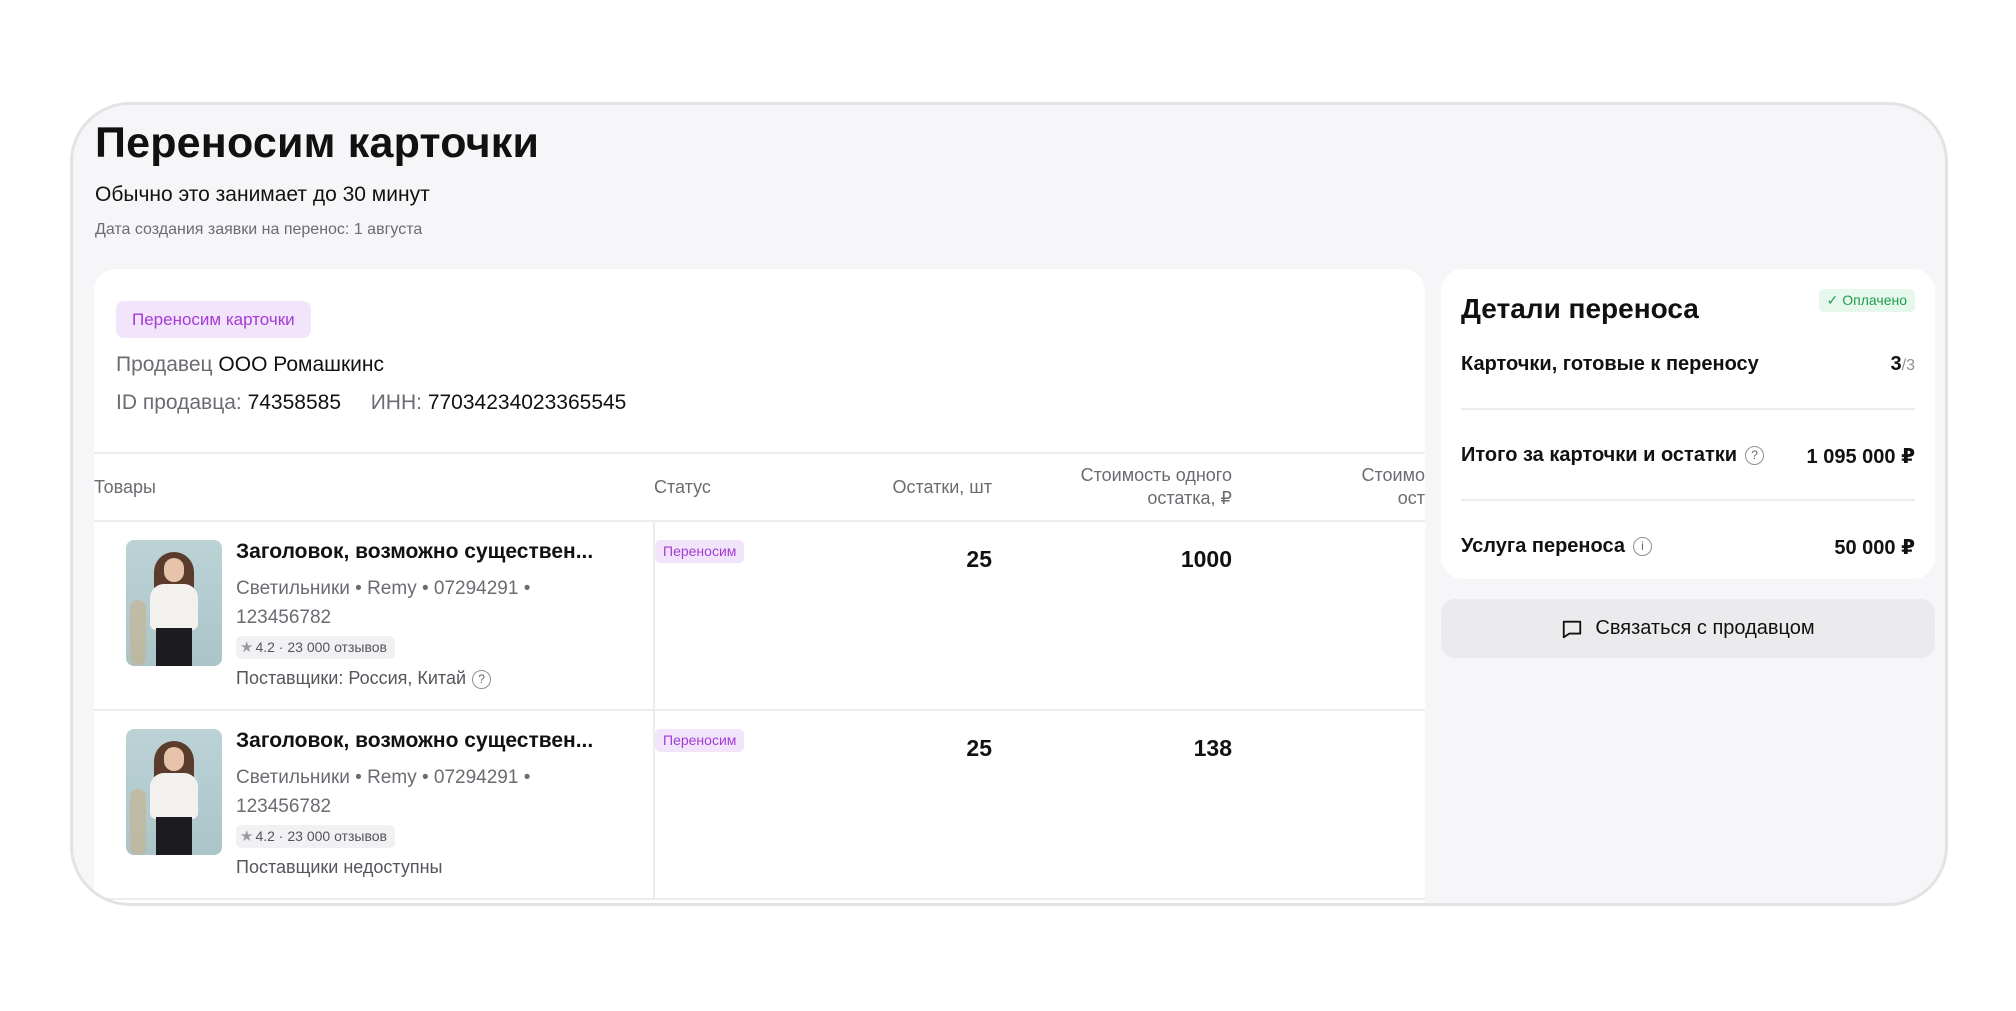 The width and height of the screenshot is (2016, 1011). I want to click on seller-row: Продавец ООО Ромашкинс, so click(250, 365).